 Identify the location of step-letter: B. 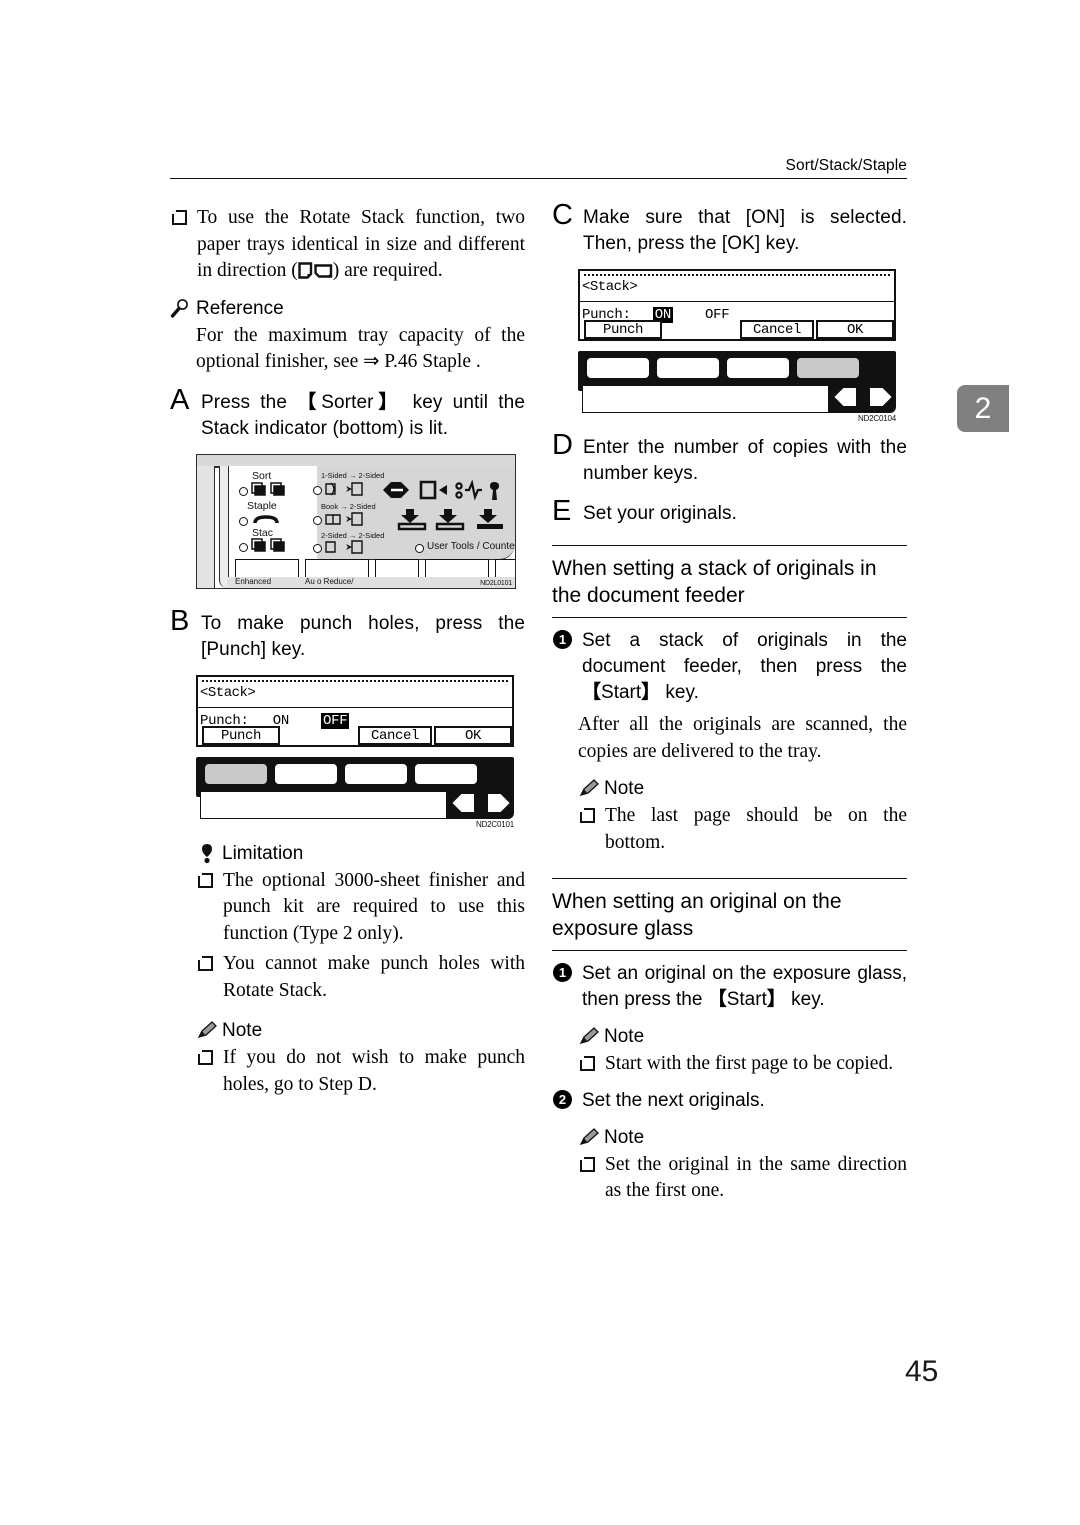
(180, 620).